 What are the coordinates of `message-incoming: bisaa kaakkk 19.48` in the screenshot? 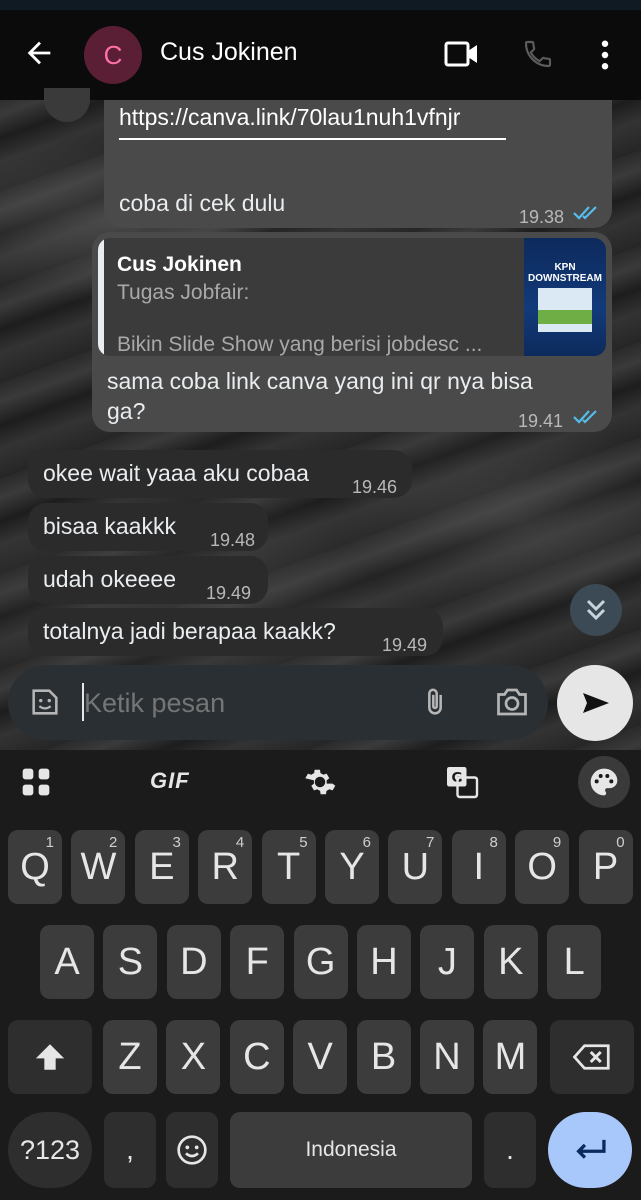 It's located at (148, 527).